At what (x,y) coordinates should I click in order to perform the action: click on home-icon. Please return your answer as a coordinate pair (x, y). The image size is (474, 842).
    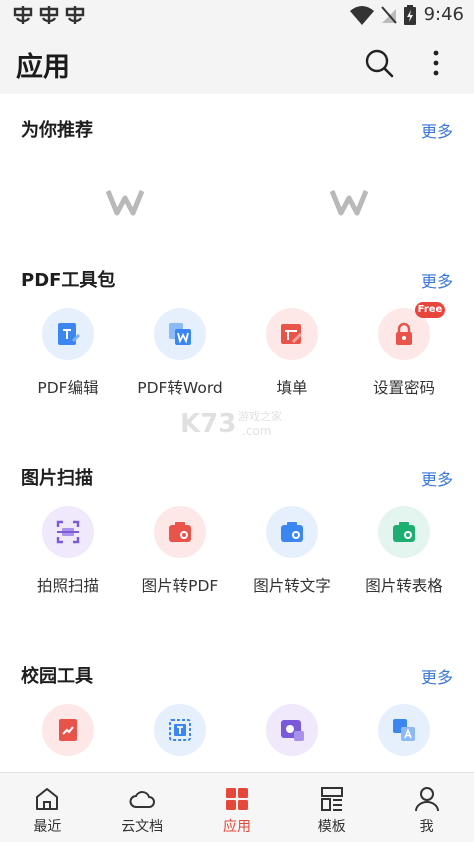
    Looking at the image, I should click on (47, 799).